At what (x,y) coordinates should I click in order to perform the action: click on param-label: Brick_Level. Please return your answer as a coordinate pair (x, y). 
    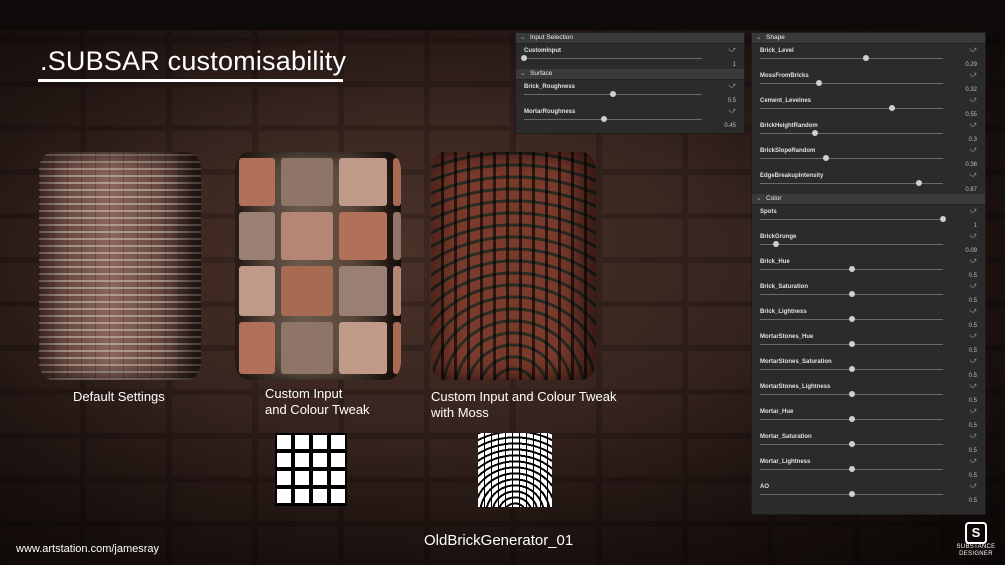
    Looking at the image, I should click on (777, 51).